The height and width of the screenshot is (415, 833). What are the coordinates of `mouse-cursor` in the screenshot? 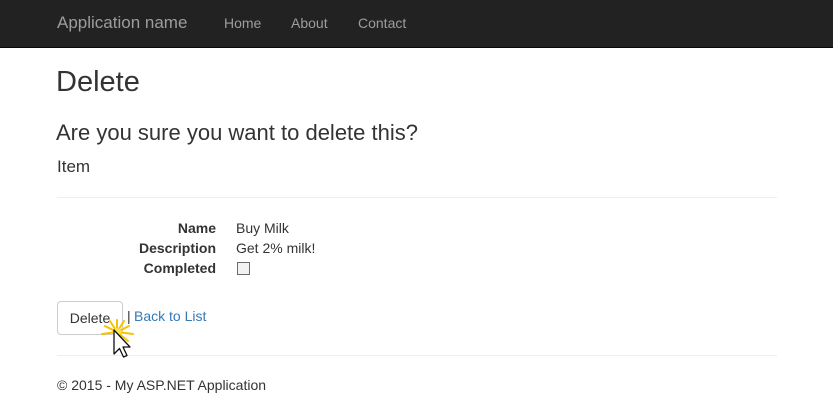 It's located at (120, 340).